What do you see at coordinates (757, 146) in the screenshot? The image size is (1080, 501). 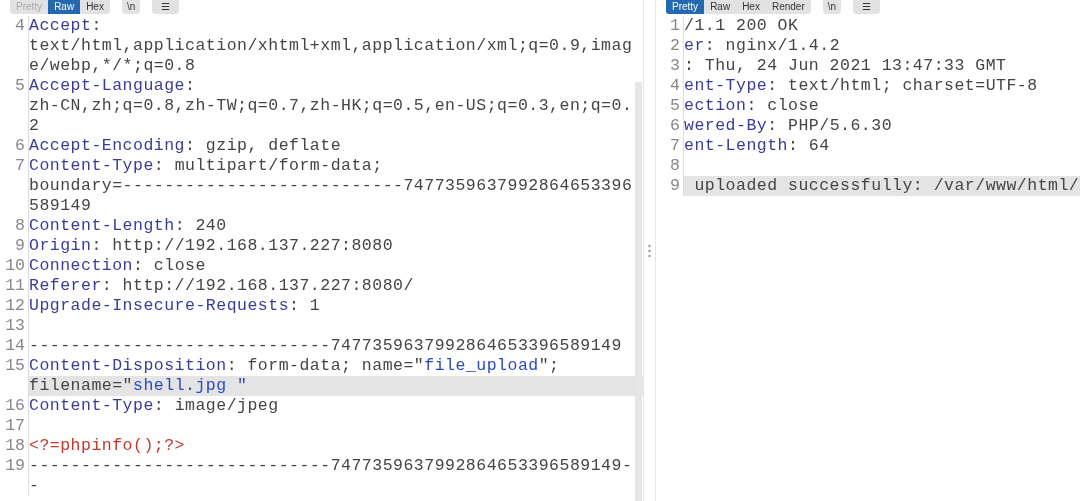 I see `code-line: ent-Length: 64` at bounding box center [757, 146].